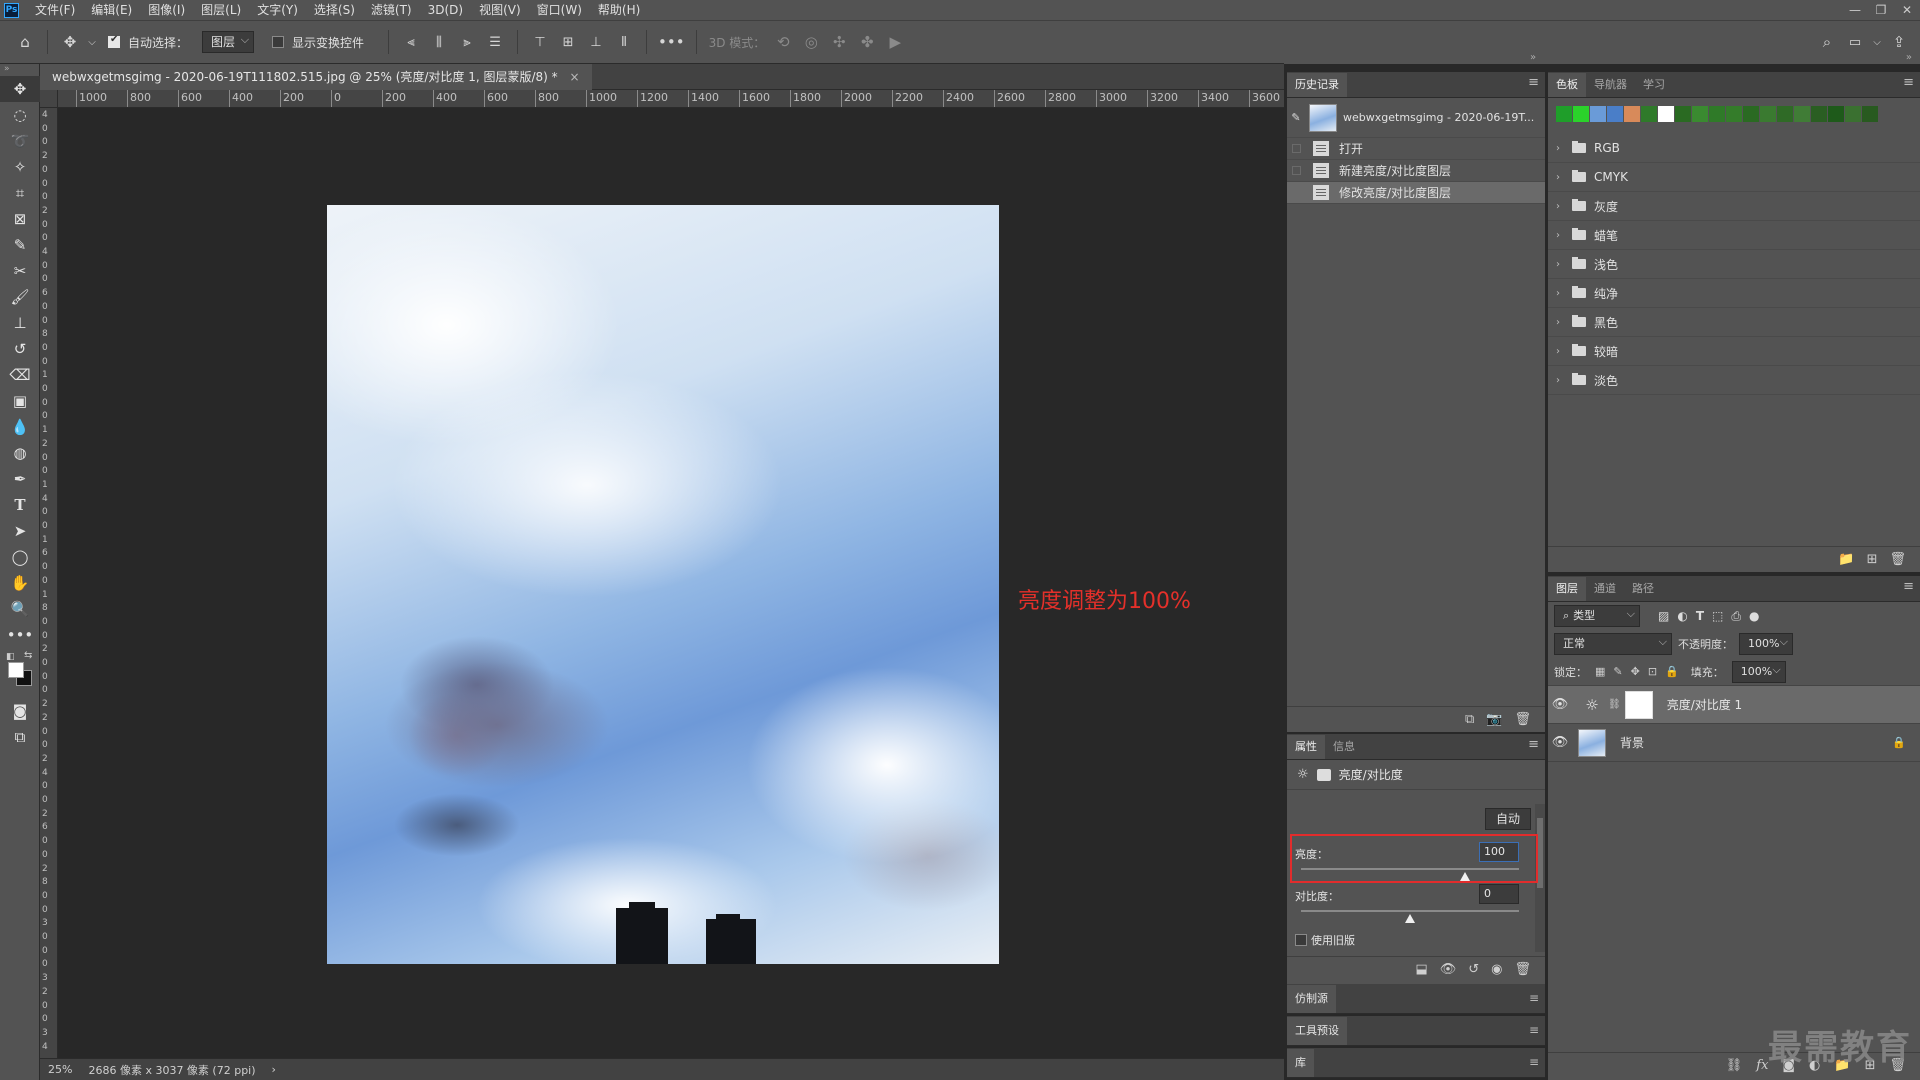 The image size is (1920, 1080). What do you see at coordinates (1507, 819) in the screenshot?
I see `auto-button: 自动` at bounding box center [1507, 819].